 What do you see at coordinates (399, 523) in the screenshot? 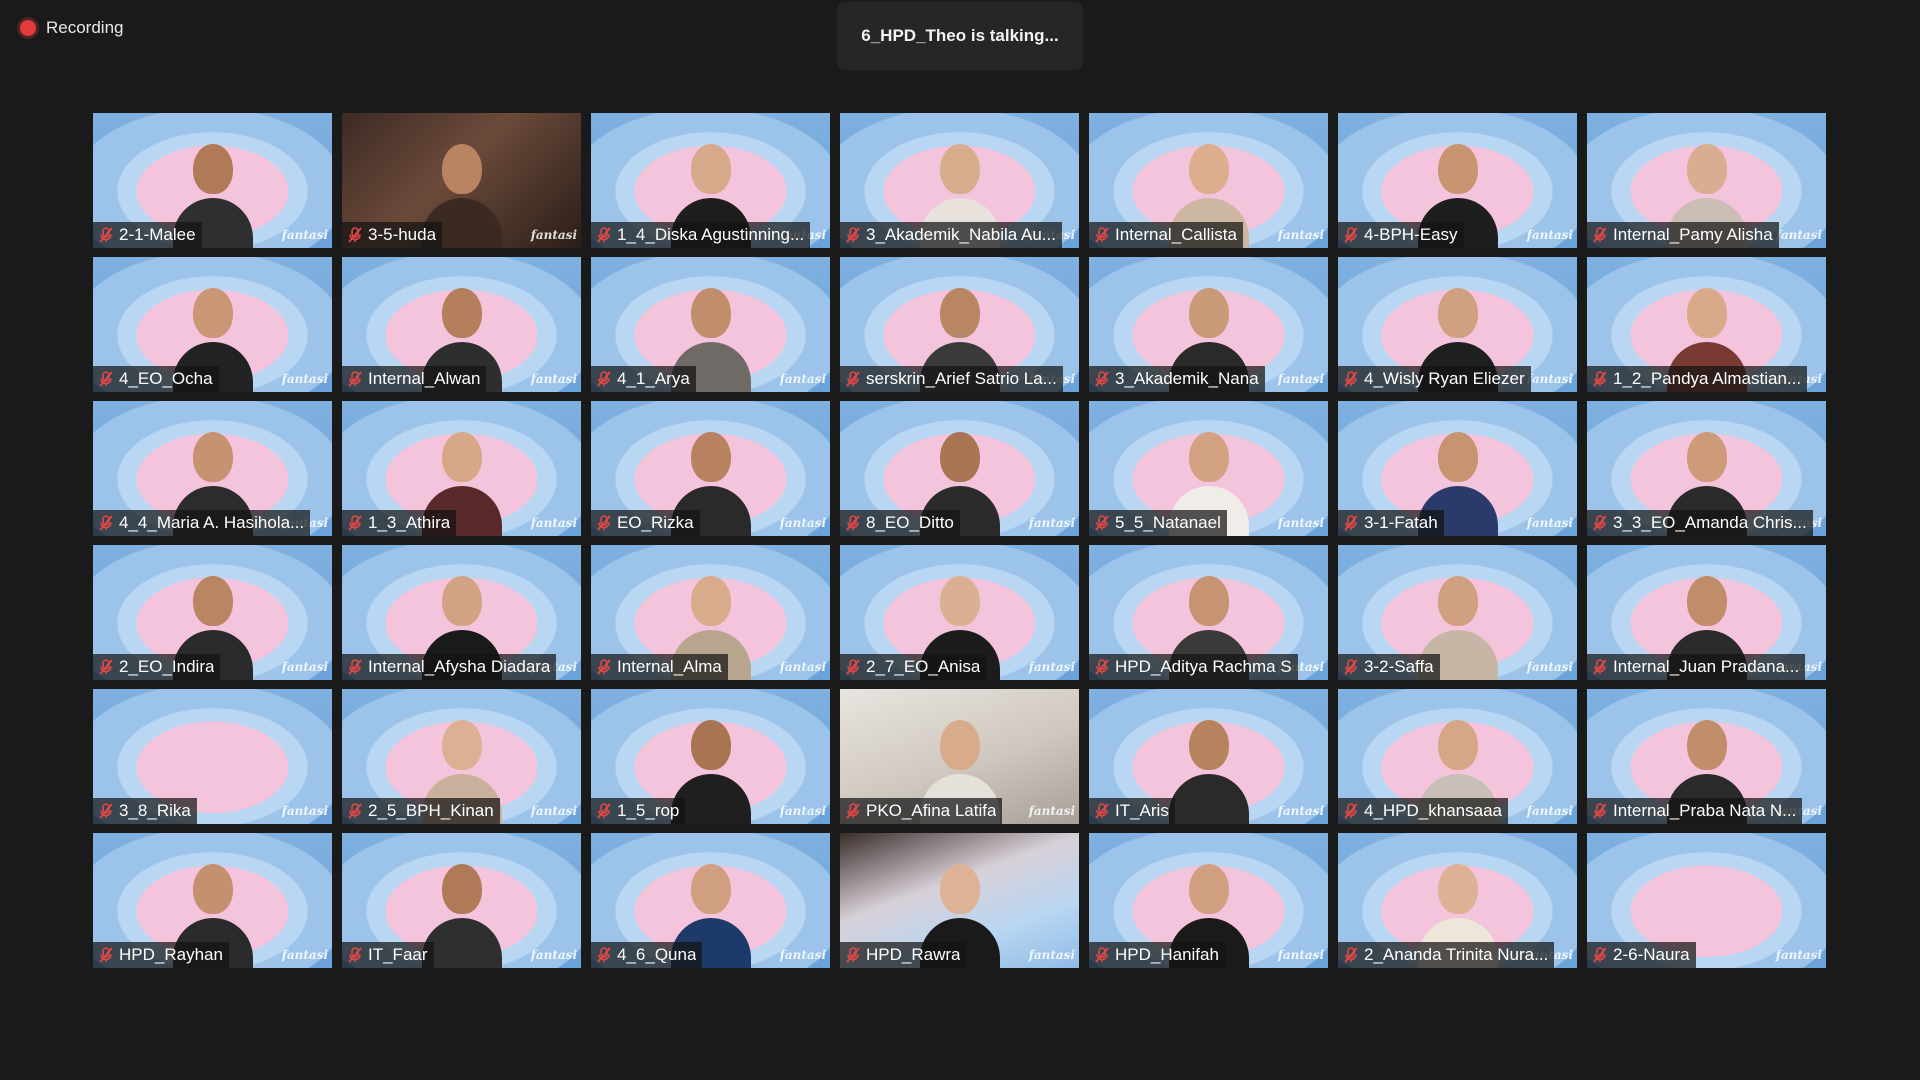
I see `participant-name-label: 1_3_Athira` at bounding box center [399, 523].